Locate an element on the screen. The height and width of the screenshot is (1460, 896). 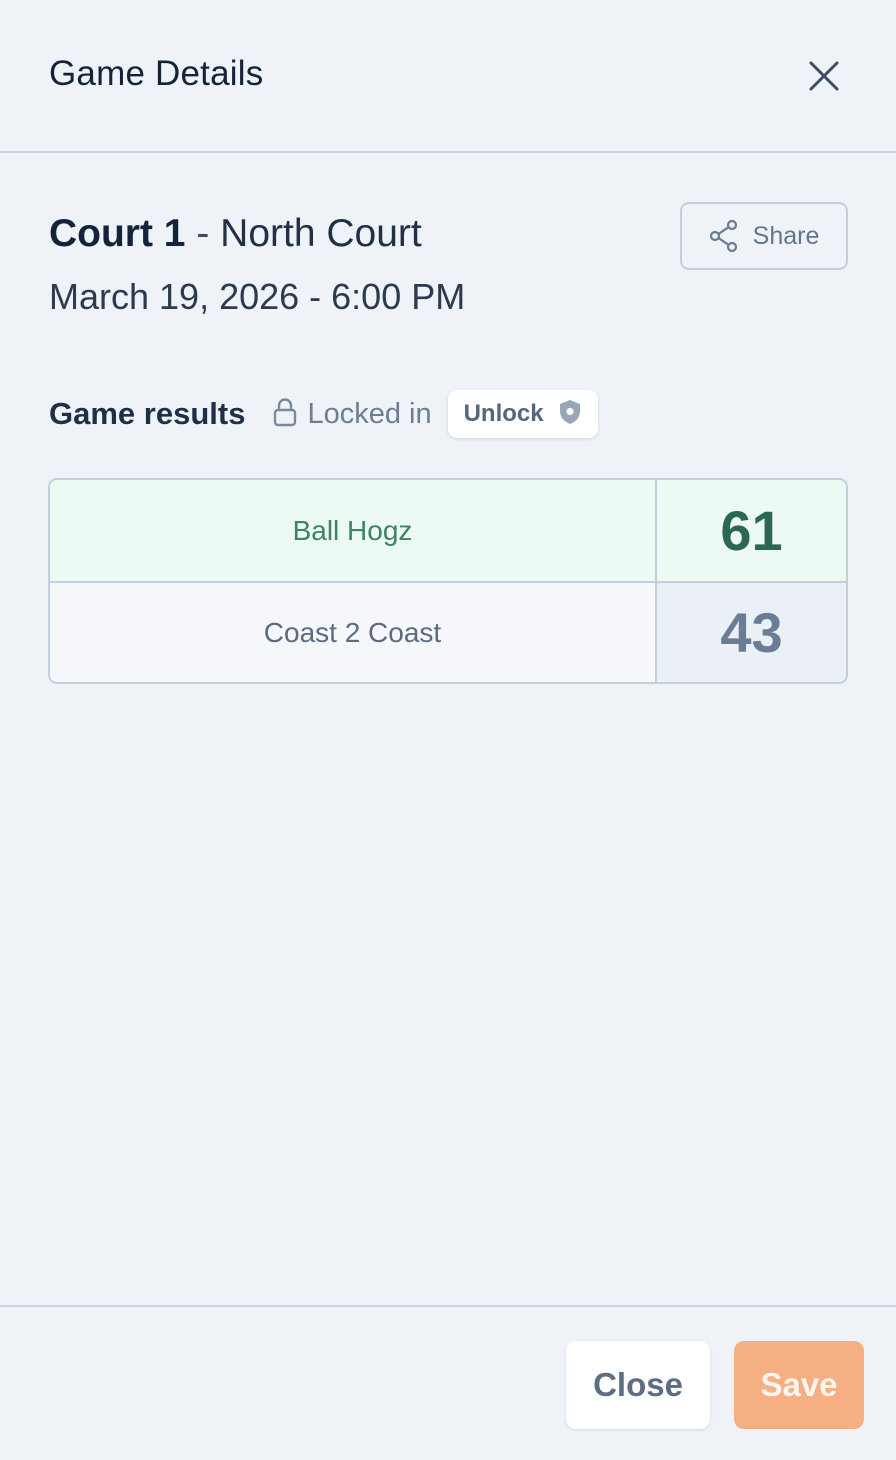
unlock-button: Unlock is located at coordinates (522, 414).